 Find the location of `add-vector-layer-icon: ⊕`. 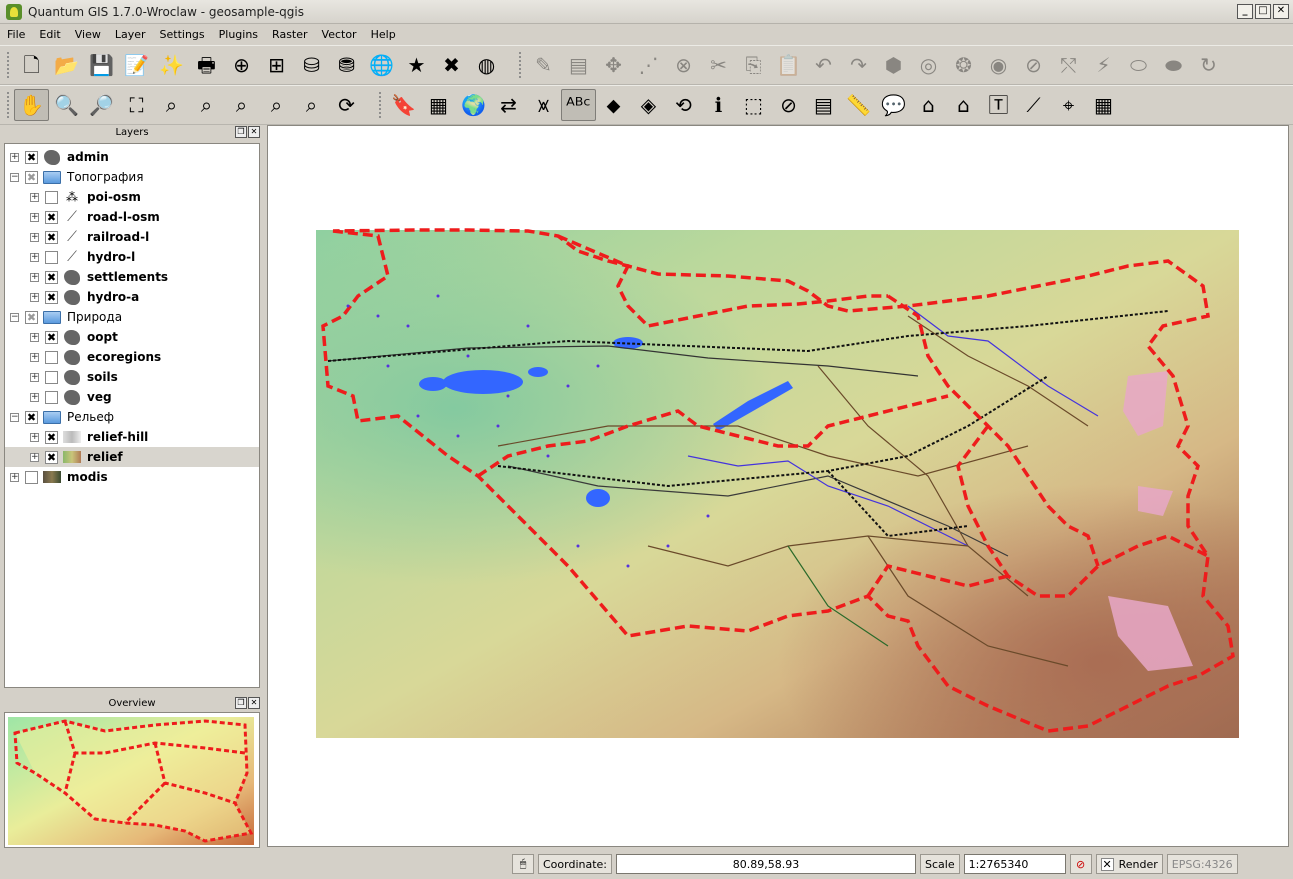

add-vector-layer-icon: ⊕ is located at coordinates (241, 65).